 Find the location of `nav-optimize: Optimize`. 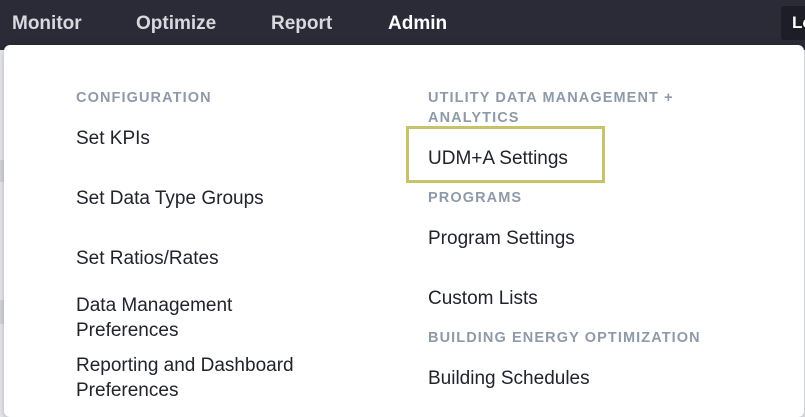

nav-optimize: Optimize is located at coordinates (176, 24).